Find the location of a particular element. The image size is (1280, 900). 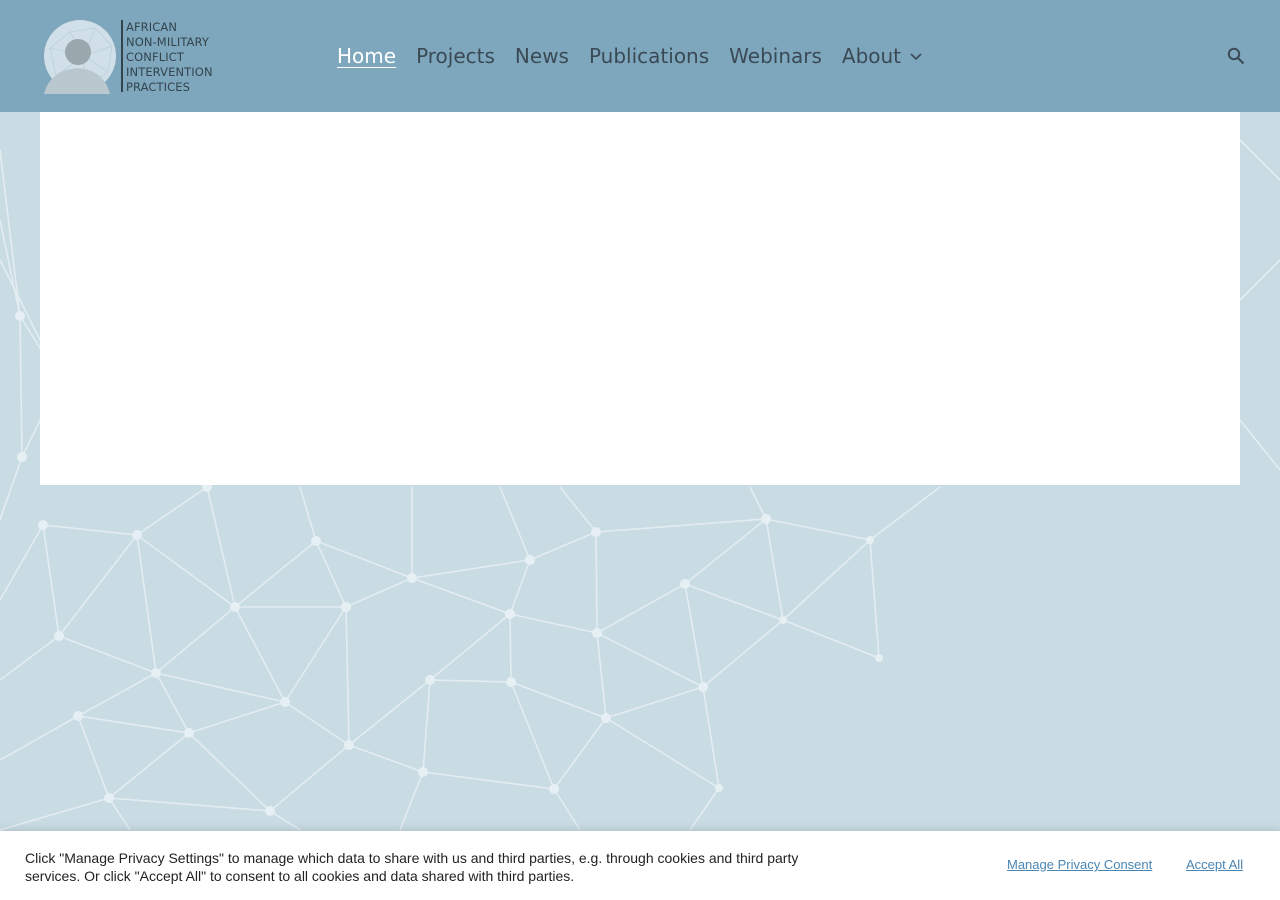

nav-item-about-label: About is located at coordinates (871, 56).